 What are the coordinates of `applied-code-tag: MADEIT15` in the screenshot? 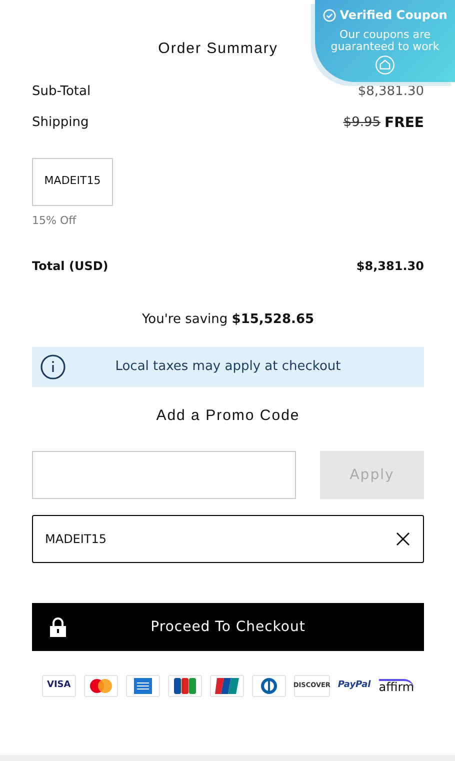 It's located at (72, 182).